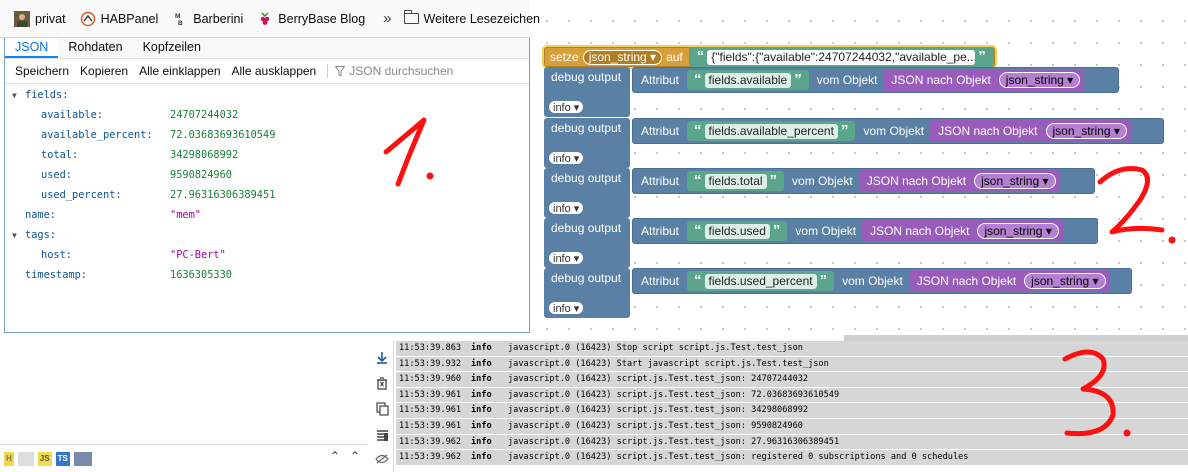  What do you see at coordinates (201, 275) in the screenshot?
I see `tree-value: 1636305330` at bounding box center [201, 275].